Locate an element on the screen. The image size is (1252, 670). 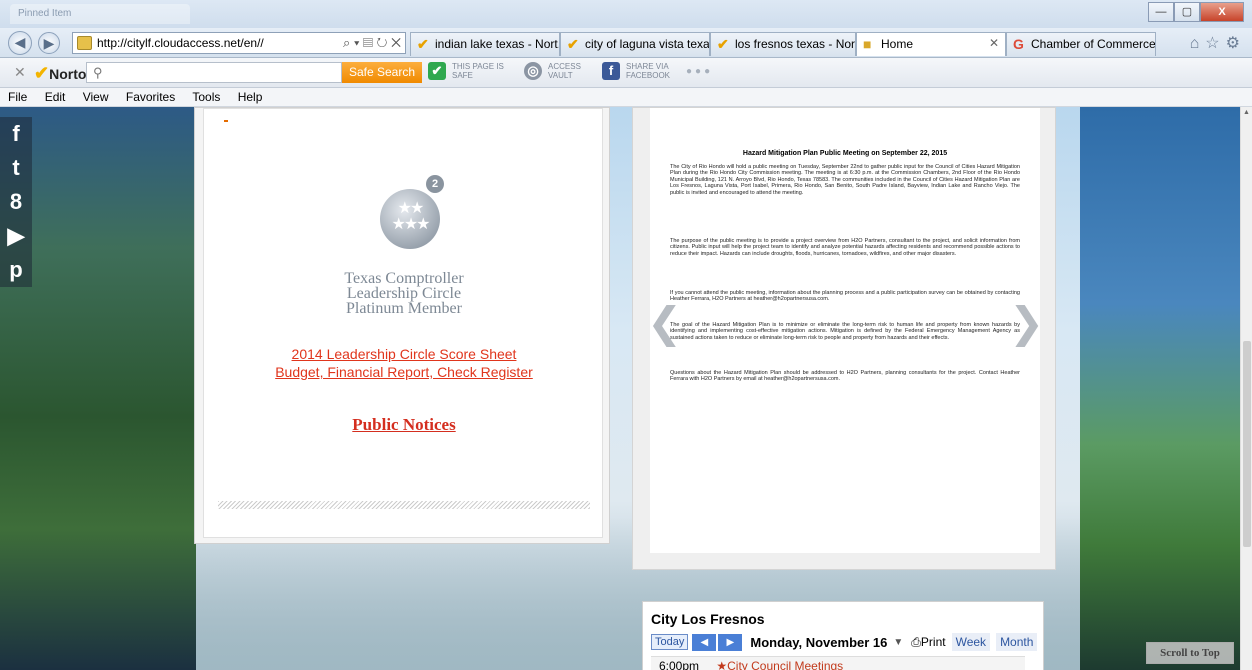
next-day-icon: ▶ is located at coordinates (730, 642).